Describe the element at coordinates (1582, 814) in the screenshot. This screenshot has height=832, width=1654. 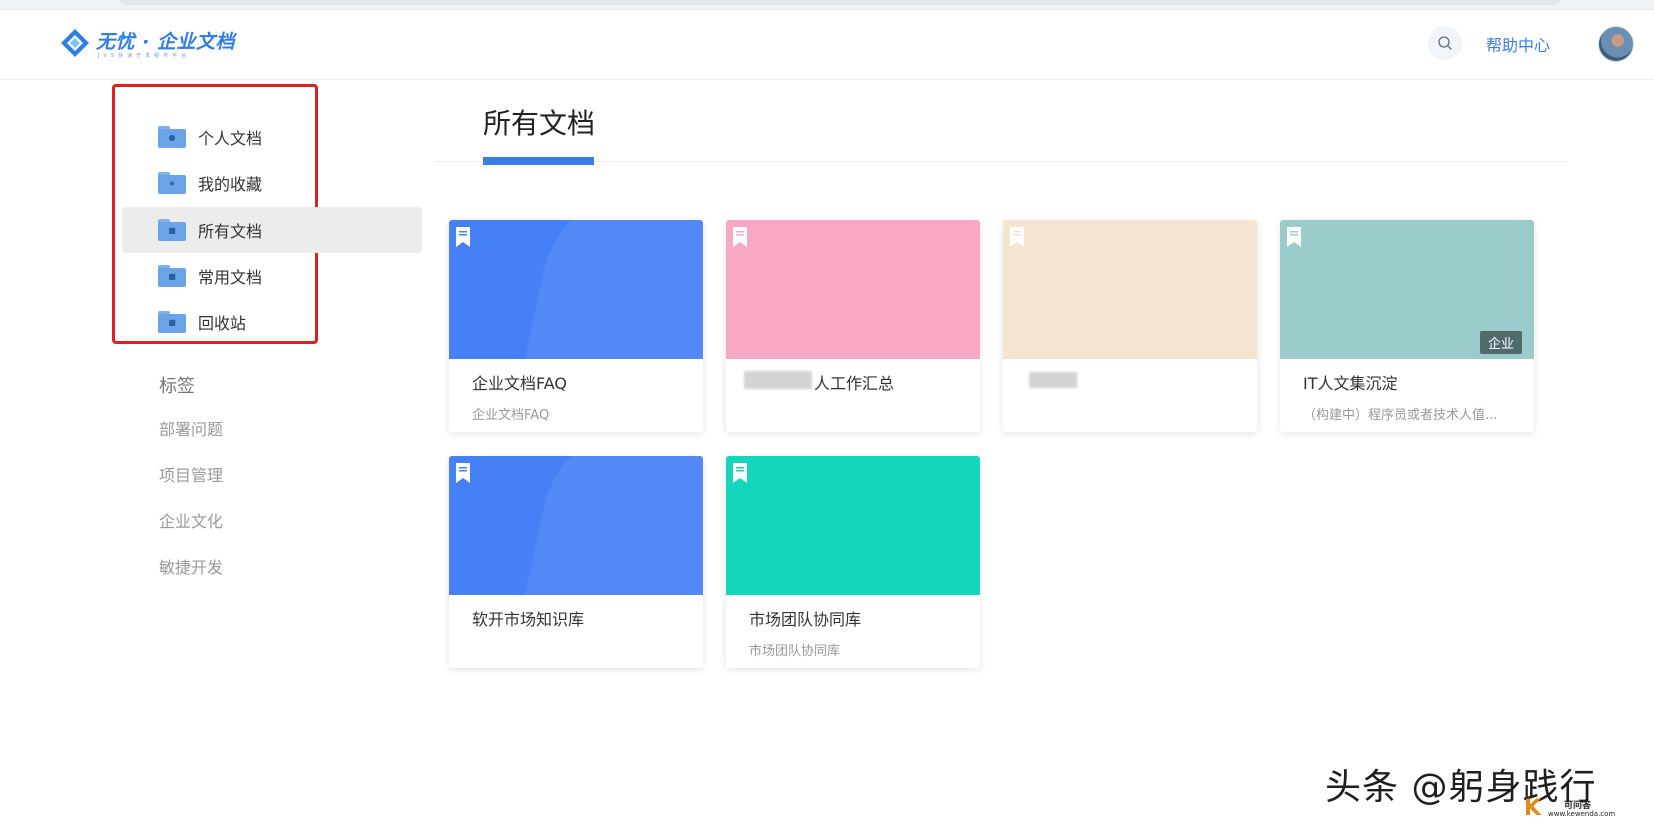
I see `watermark-logo-url: www.kewenda.com` at that location.